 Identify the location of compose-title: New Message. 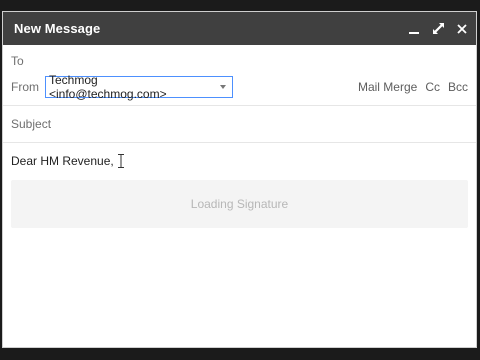
(57, 28).